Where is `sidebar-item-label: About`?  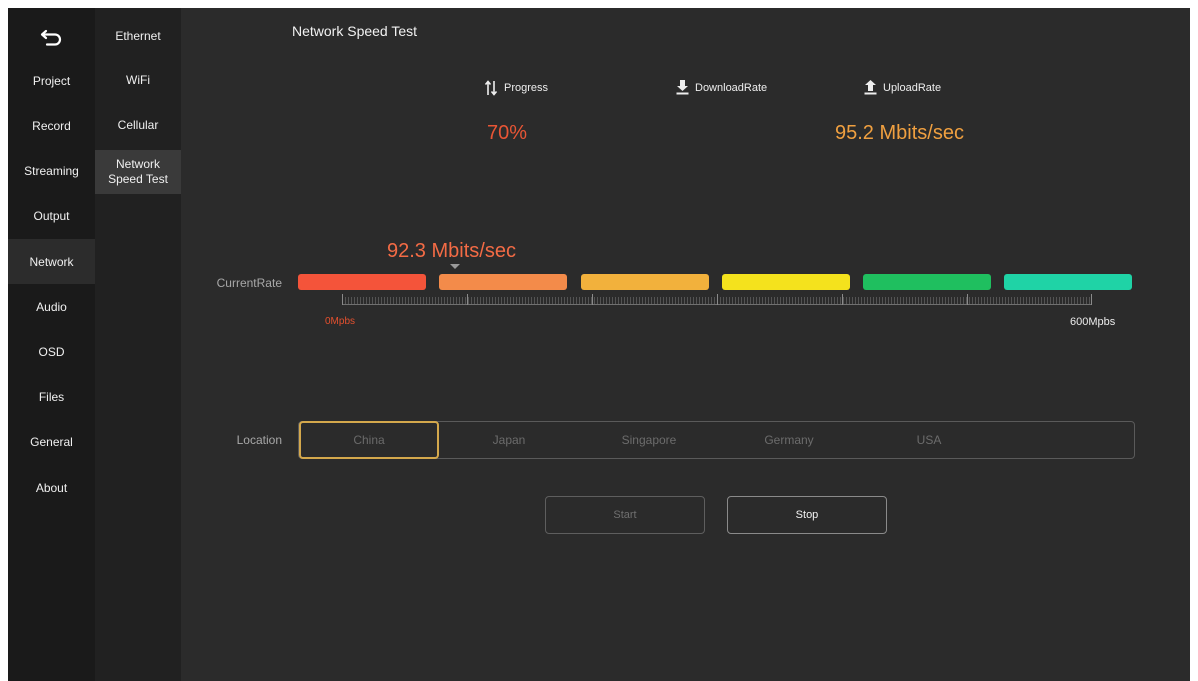
sidebar-item-label: About is located at coordinates (51, 487).